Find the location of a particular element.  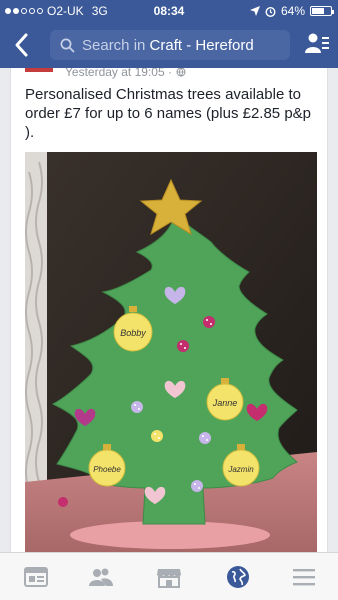

alarm-clock-icon is located at coordinates (270, 11).